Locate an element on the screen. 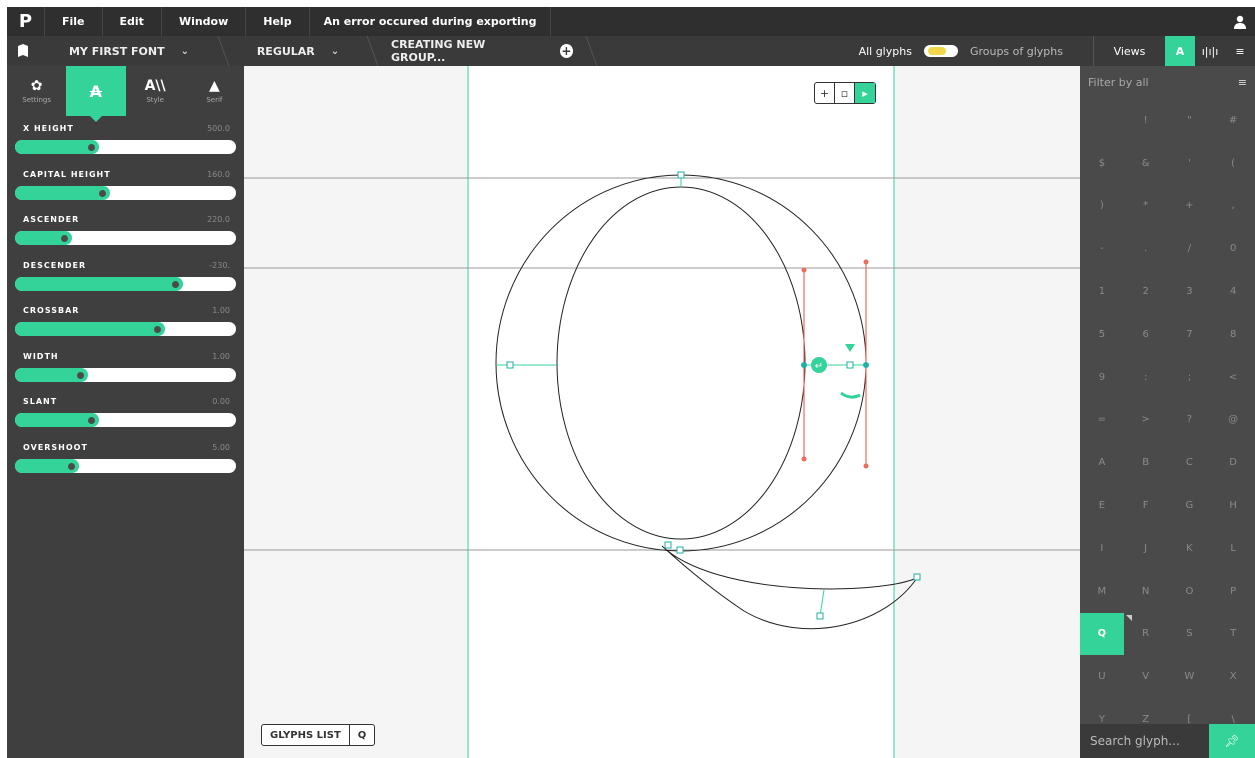 Image resolution: width=1255 pixels, height=758 pixels. glyph-cell: ' is located at coordinates (1190, 163).